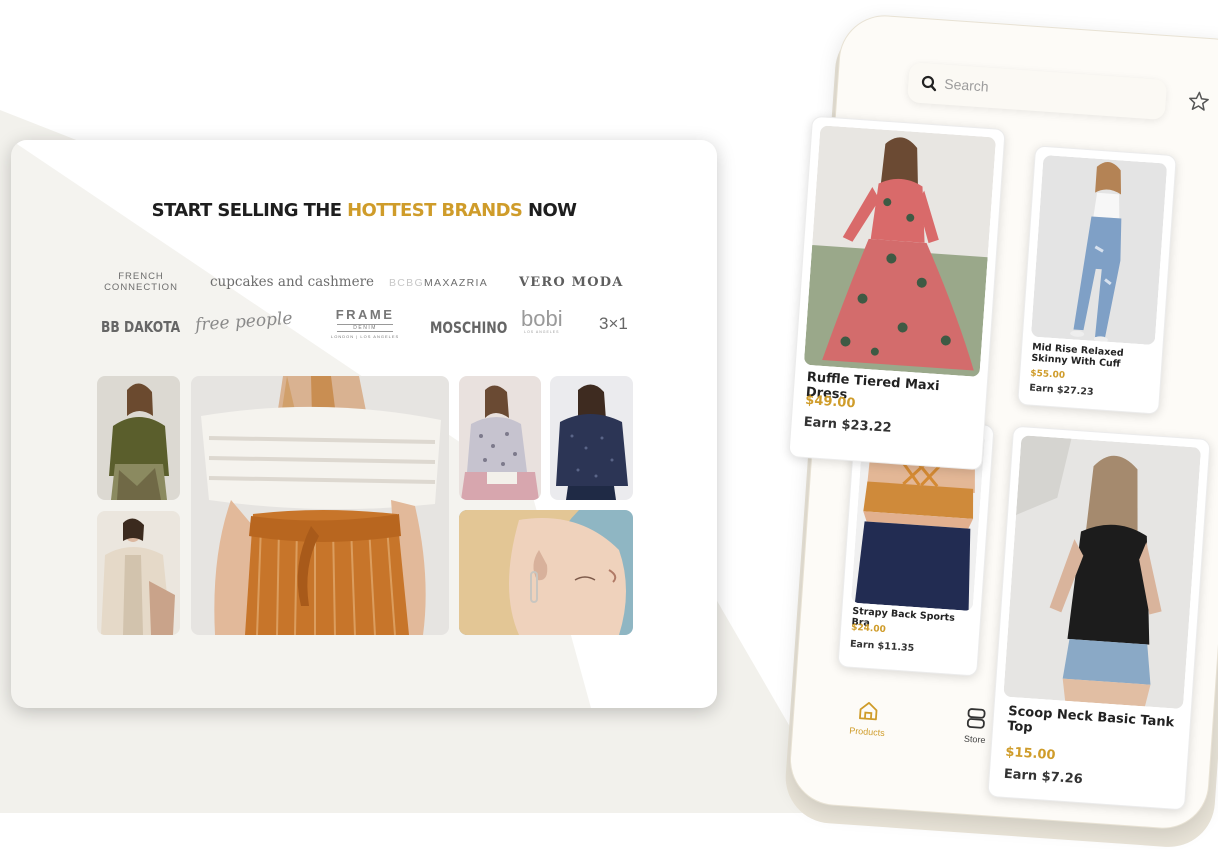 The image size is (1218, 850). What do you see at coordinates (1037, 91) in the screenshot?
I see `search-bar: Search` at bounding box center [1037, 91].